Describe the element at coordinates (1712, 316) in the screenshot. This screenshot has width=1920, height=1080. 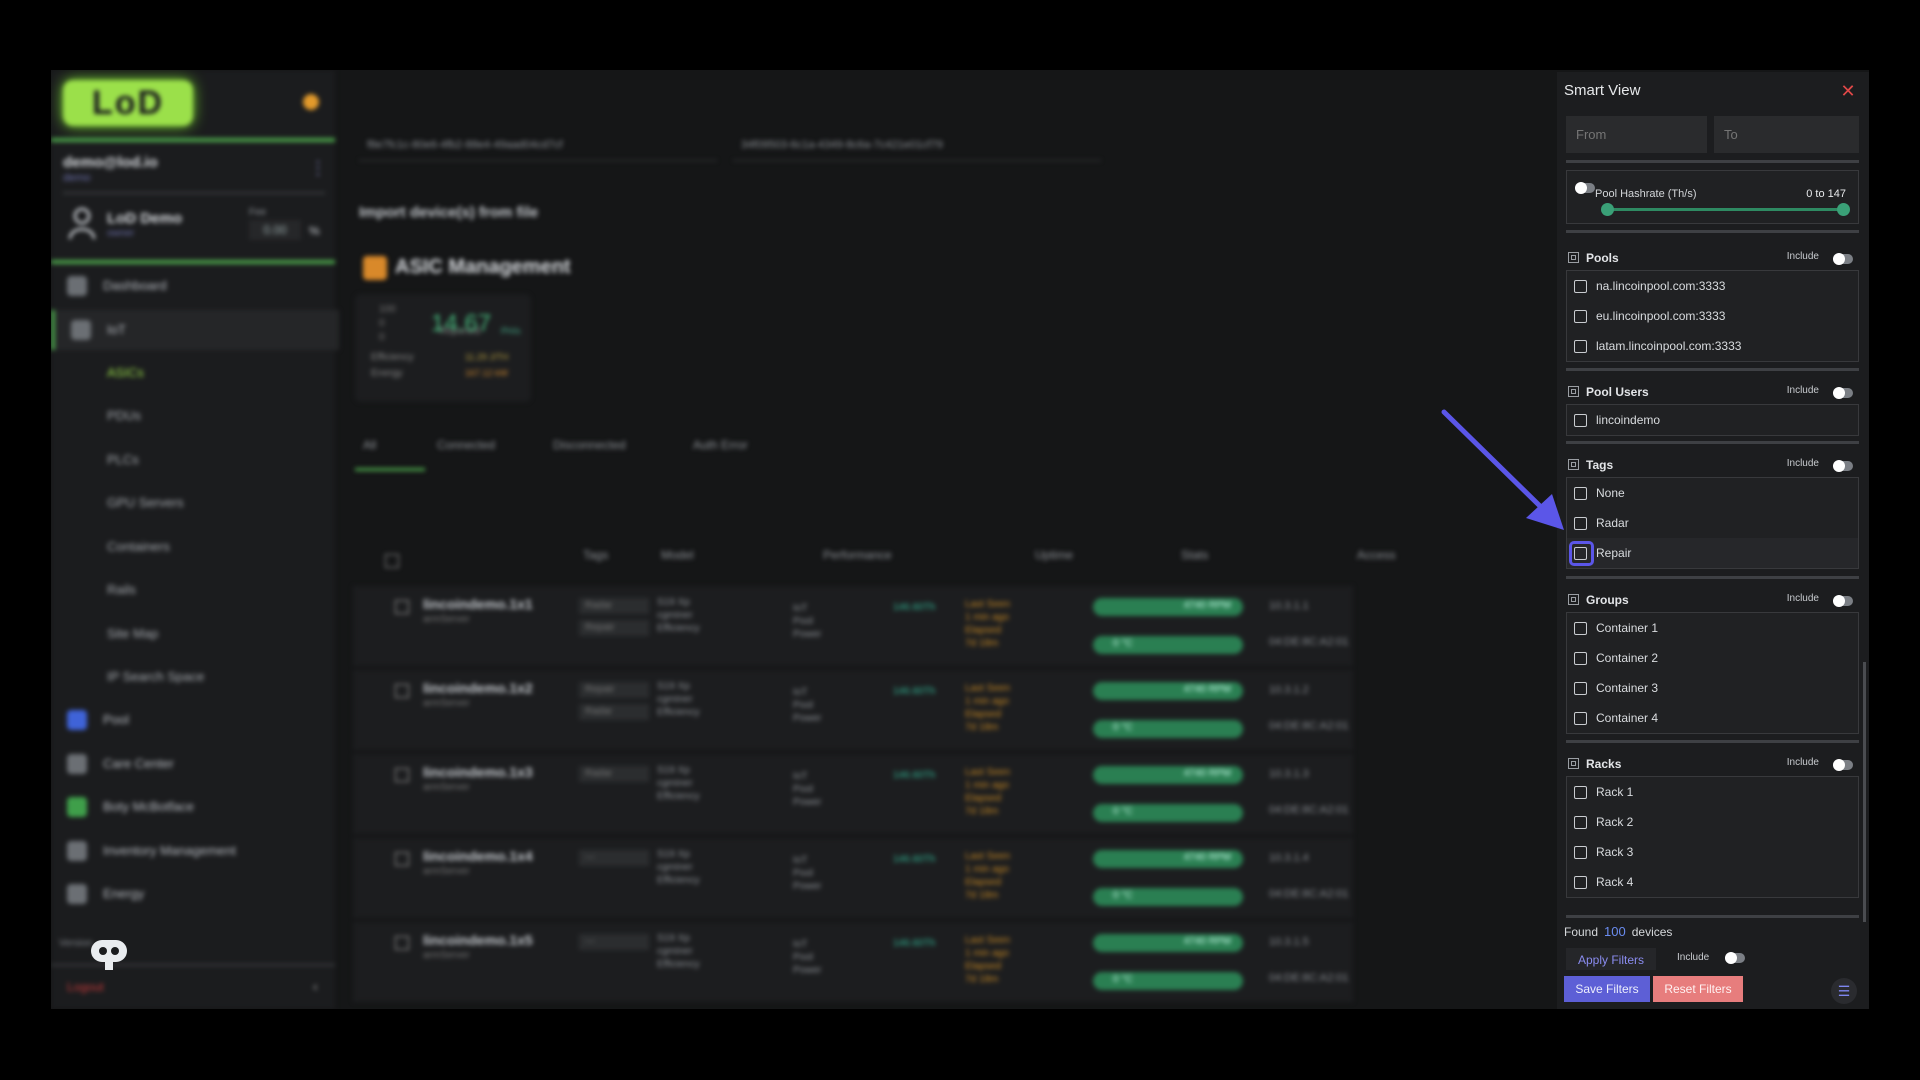
I see `filter-option: eu.lincoinpool.com:3333` at that location.